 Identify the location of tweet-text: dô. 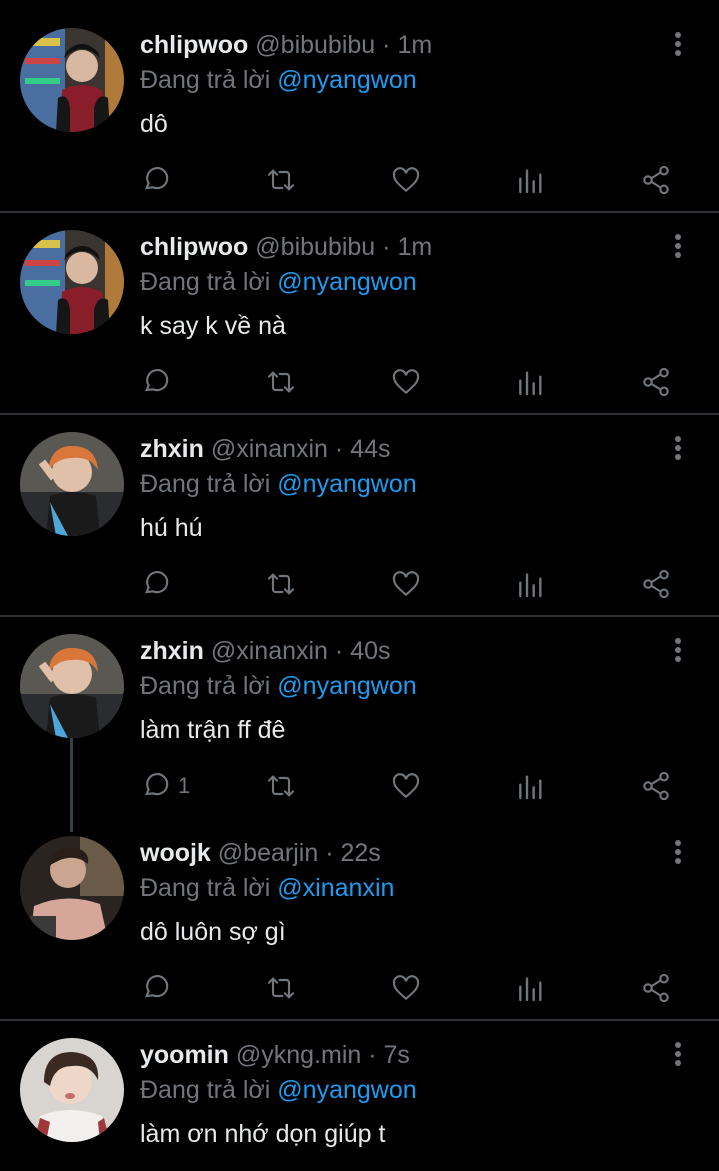
(154, 124).